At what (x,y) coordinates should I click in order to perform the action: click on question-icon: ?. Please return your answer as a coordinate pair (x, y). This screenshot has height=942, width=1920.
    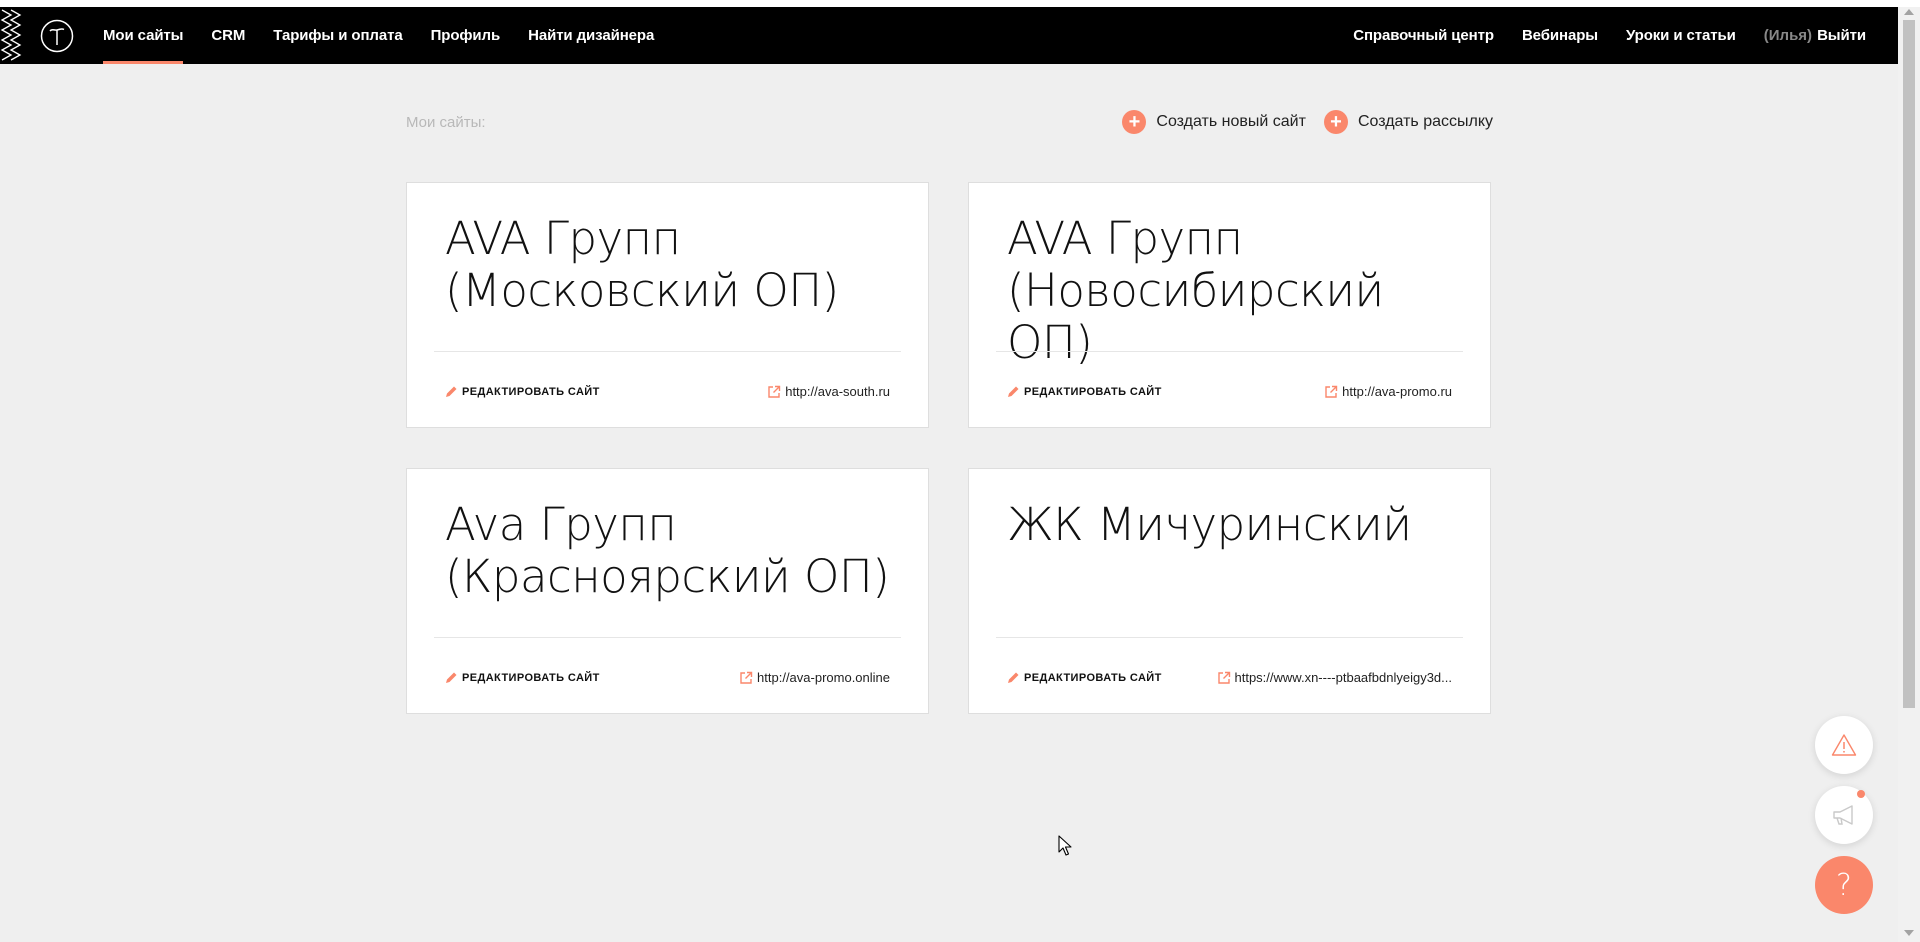
    Looking at the image, I should click on (1844, 885).